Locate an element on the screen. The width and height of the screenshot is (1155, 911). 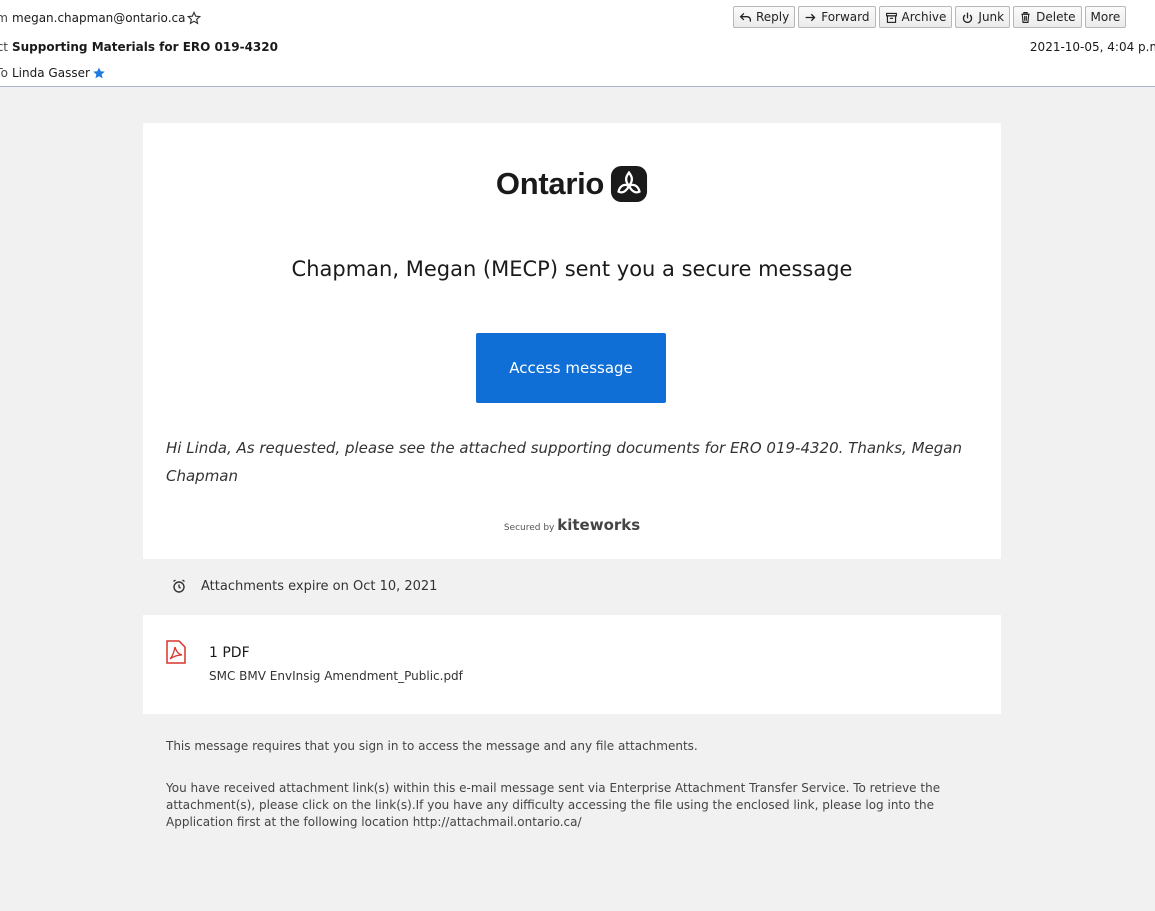
to-row: To Linda Gasser is located at coordinates (53, 73).